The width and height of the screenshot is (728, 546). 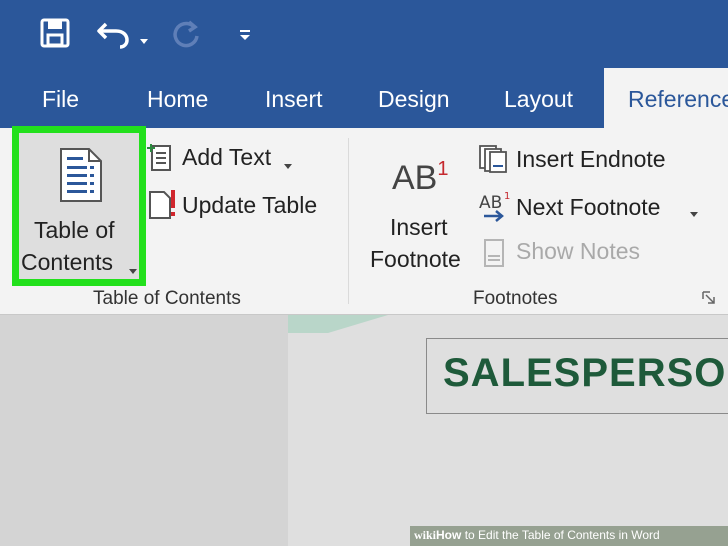 What do you see at coordinates (67, 262) in the screenshot?
I see `table-of-contents-label-line2: Contents` at bounding box center [67, 262].